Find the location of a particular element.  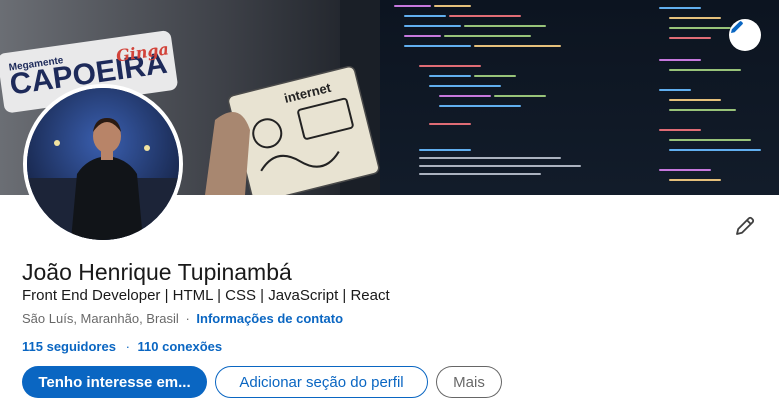

avatar-photo is located at coordinates (103, 164).